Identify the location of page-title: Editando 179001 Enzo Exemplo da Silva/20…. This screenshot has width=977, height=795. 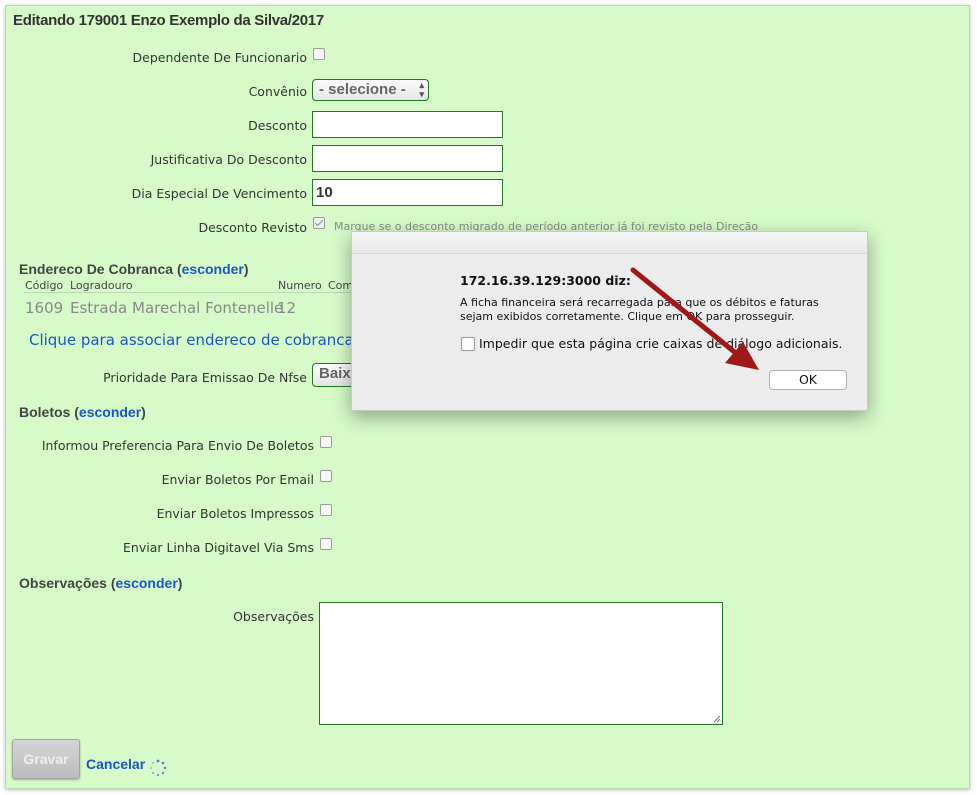
(168, 20).